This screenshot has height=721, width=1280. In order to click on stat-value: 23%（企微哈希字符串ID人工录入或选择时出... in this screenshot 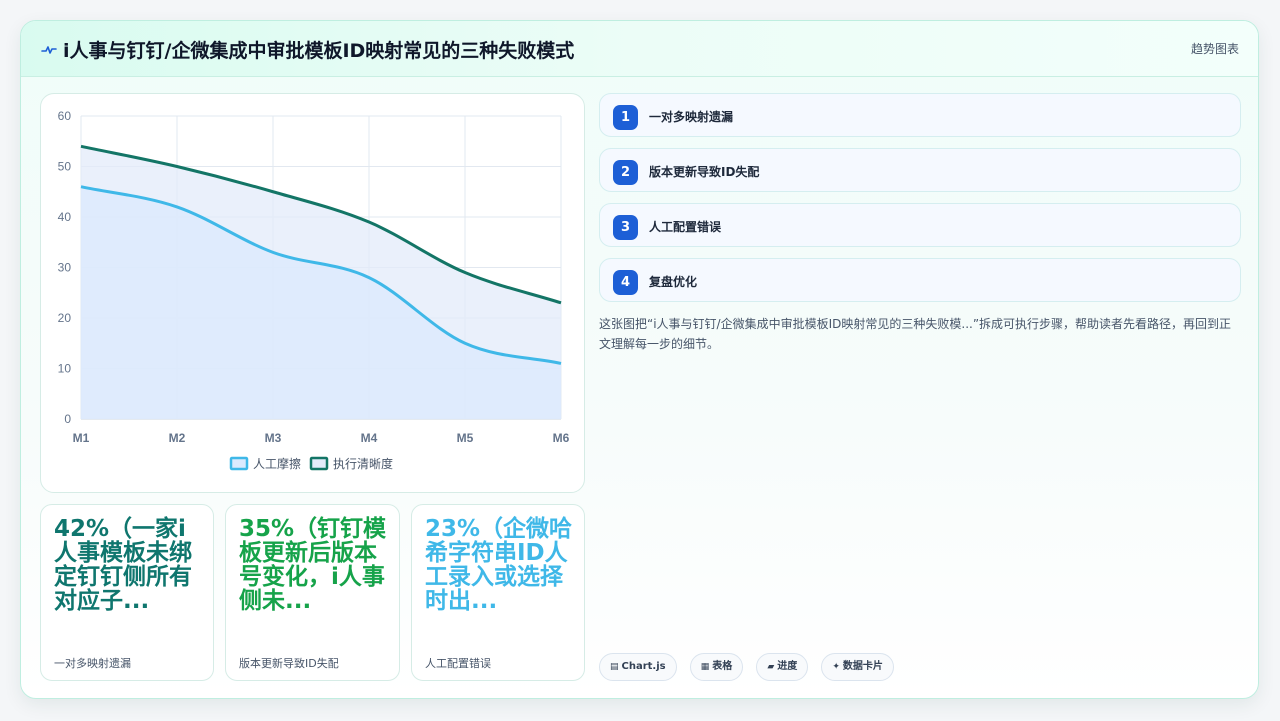, I will do `click(499, 565)`.